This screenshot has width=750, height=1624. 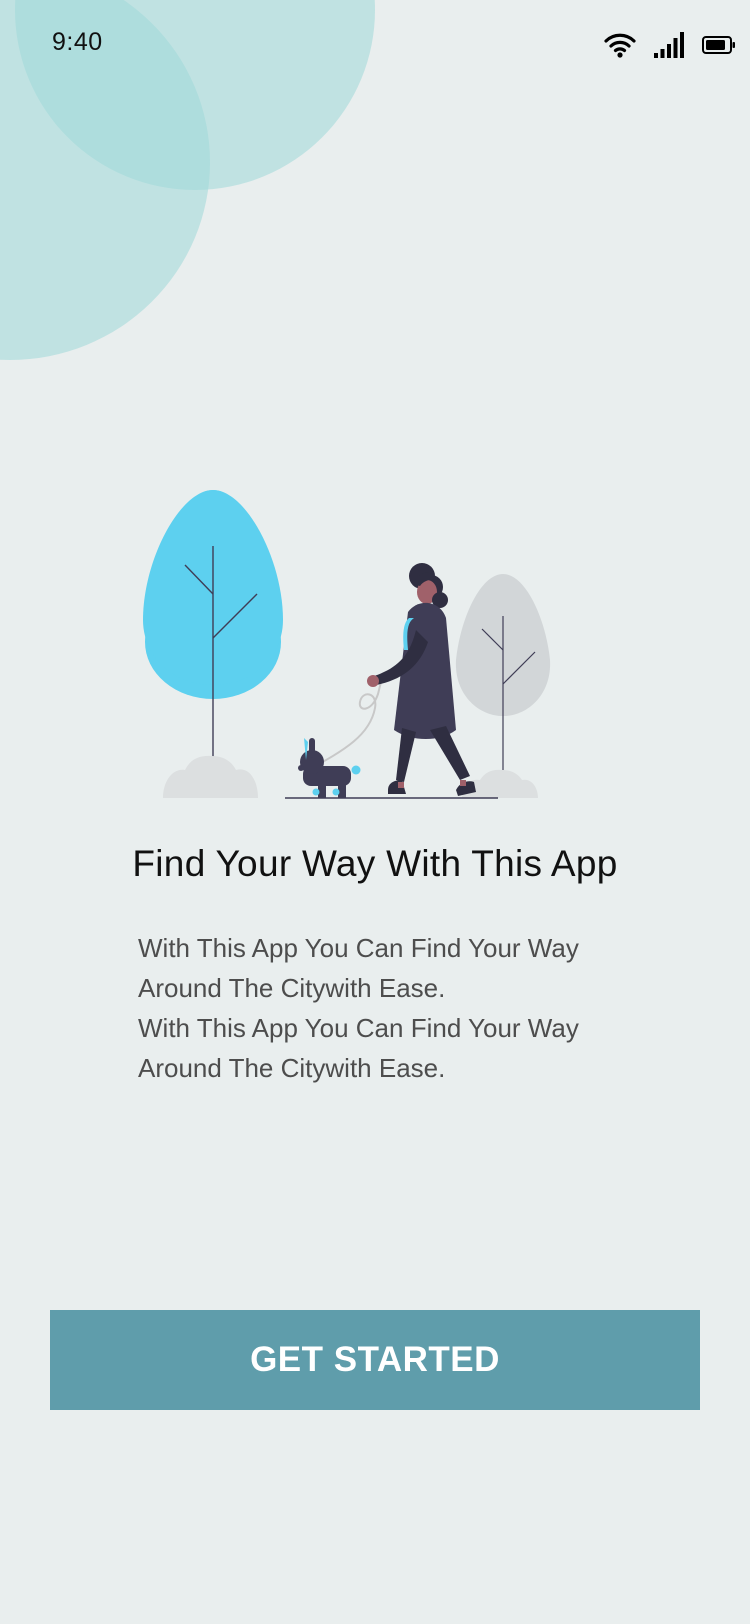 What do you see at coordinates (347, 644) in the screenshot?
I see `person-walking-dog-illustration` at bounding box center [347, 644].